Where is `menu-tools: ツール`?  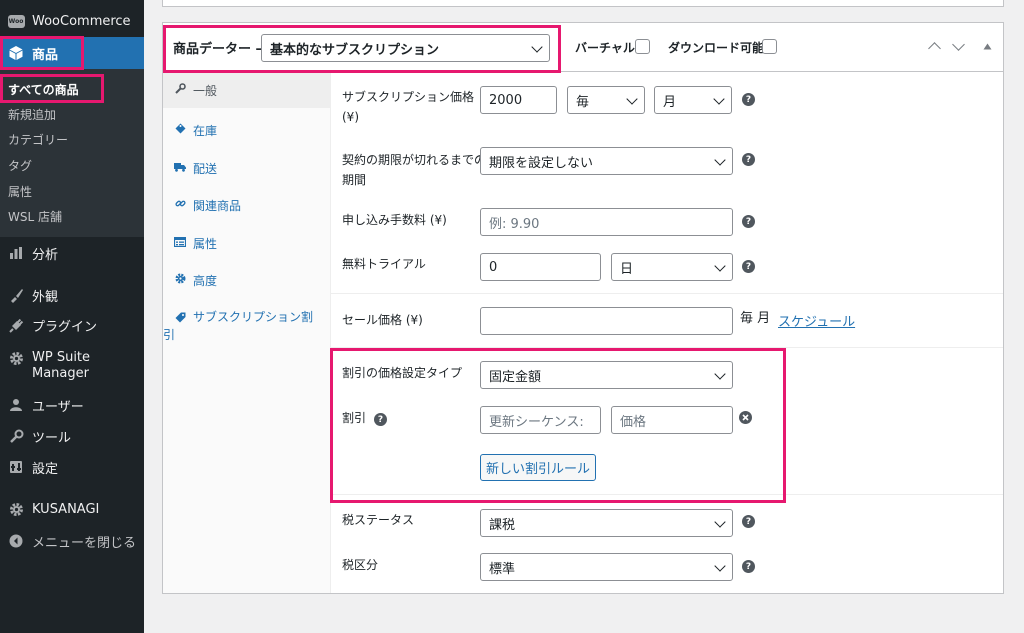
menu-tools: ツール is located at coordinates (72, 436).